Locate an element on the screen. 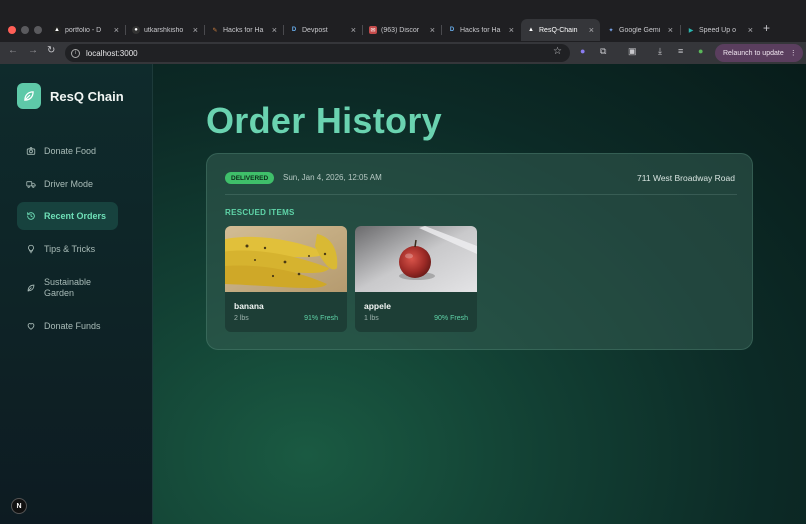 The image size is (806, 524). sidebar-item-donate-food: Donate Food is located at coordinates (67, 151).